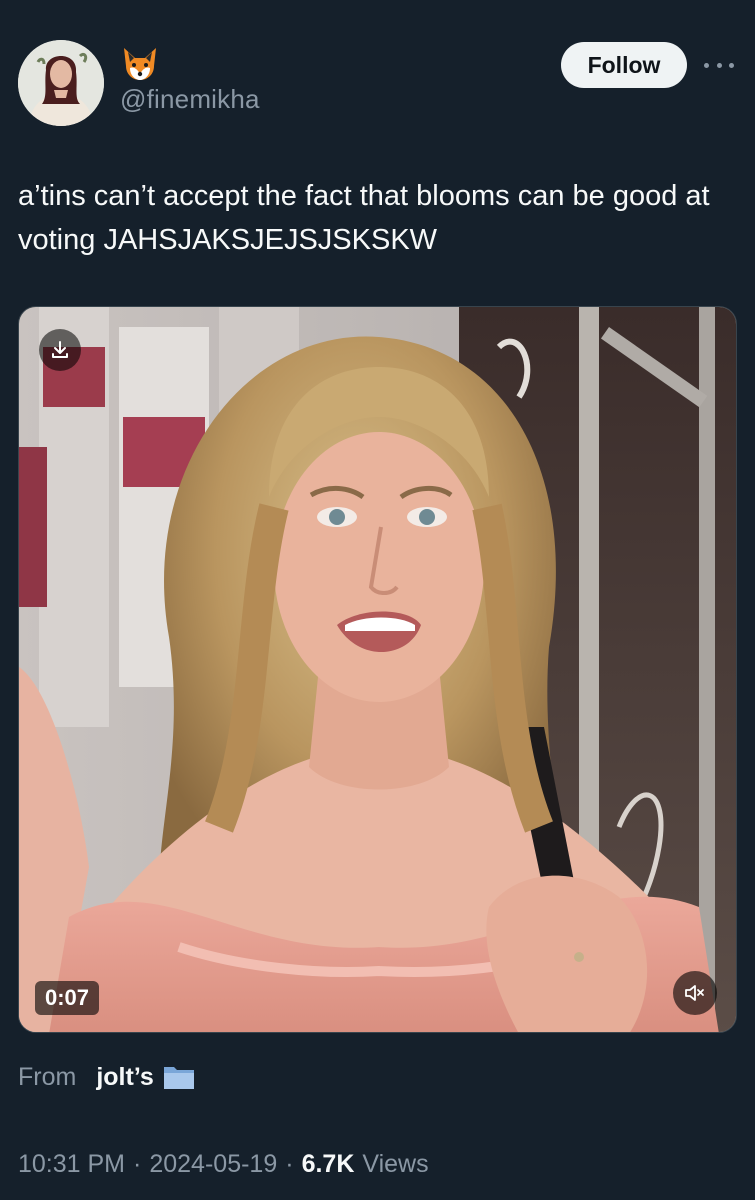 This screenshot has height=1200, width=755. I want to click on follow-button: Follow, so click(624, 65).